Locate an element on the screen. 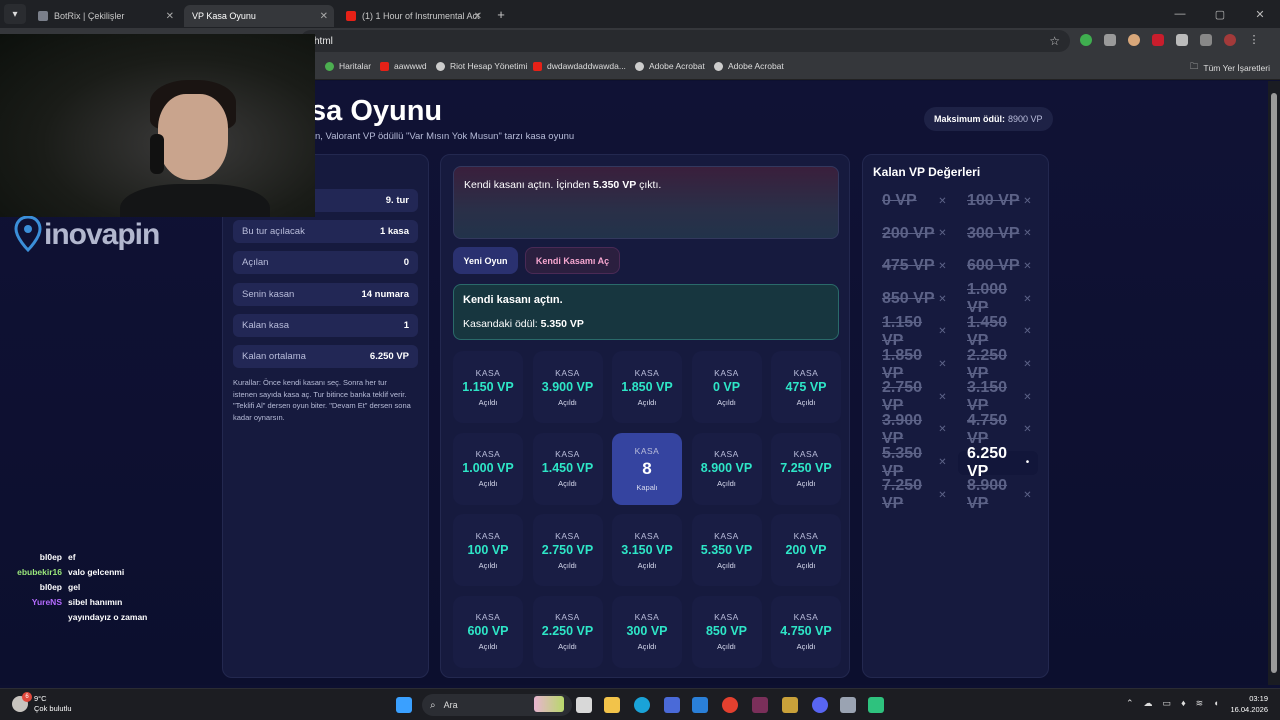 This screenshot has height=720, width=1280. case-card: KASA 850 VP Açıldı is located at coordinates (726, 631).